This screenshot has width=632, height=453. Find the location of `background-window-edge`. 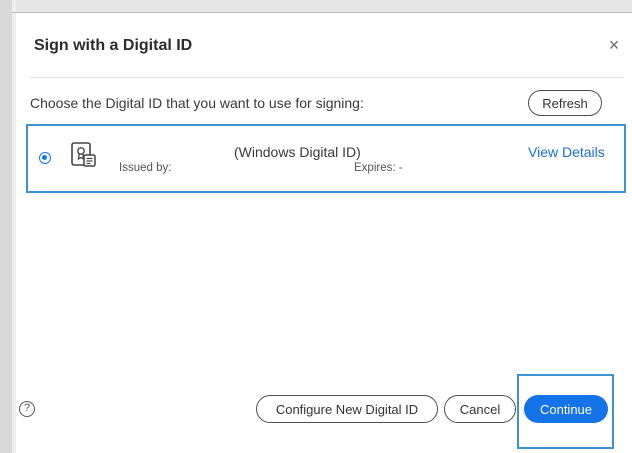

background-window-edge is located at coordinates (6, 226).